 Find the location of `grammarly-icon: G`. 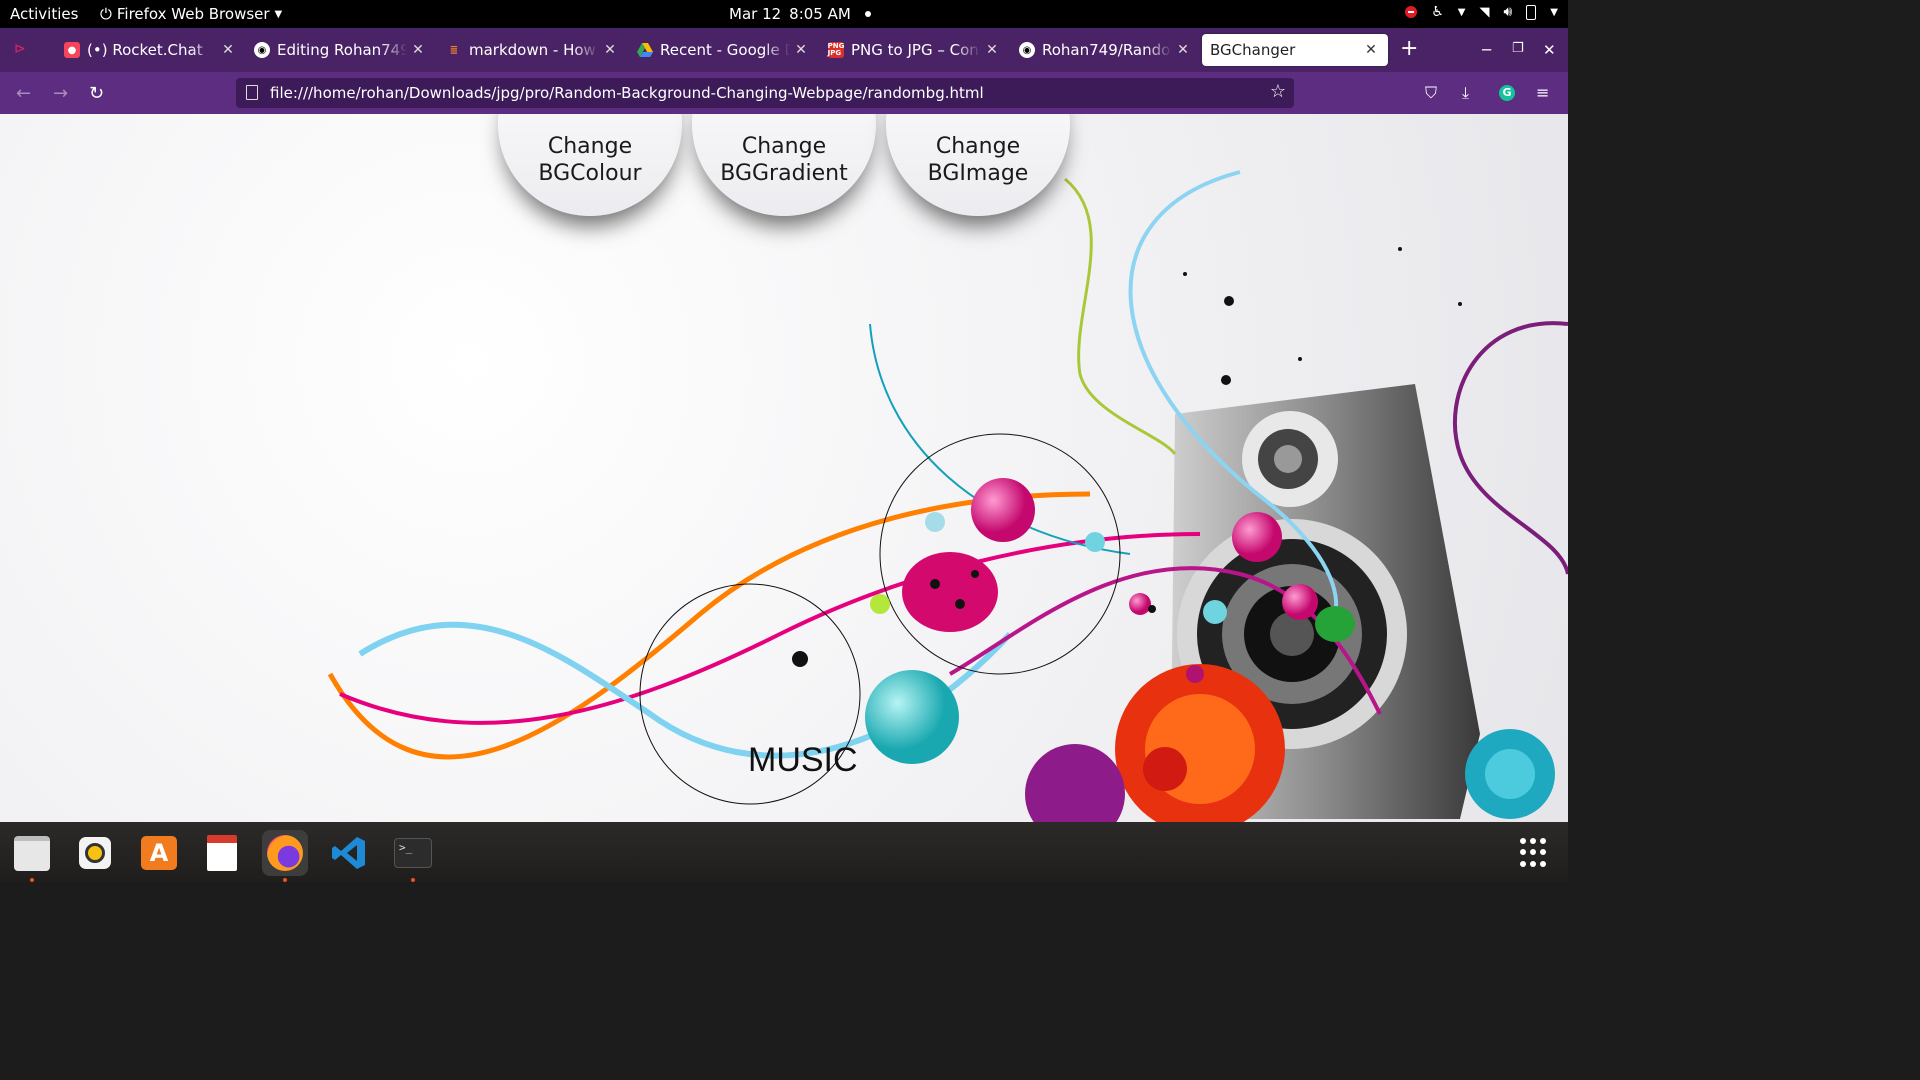

grammarly-icon: G is located at coordinates (1507, 93).